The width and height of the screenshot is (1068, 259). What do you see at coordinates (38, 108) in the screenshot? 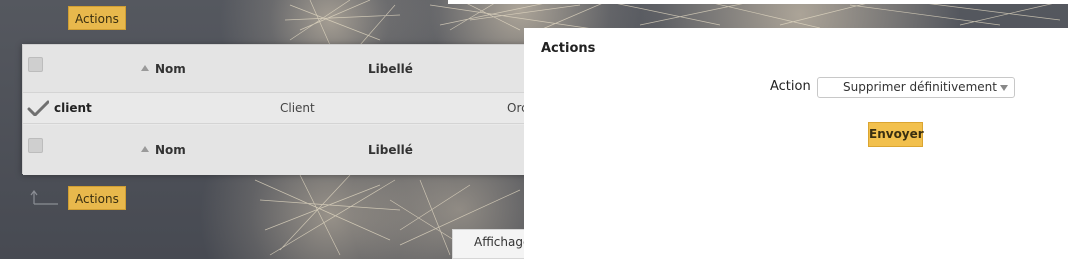
I see `checkmark-icon` at bounding box center [38, 108].